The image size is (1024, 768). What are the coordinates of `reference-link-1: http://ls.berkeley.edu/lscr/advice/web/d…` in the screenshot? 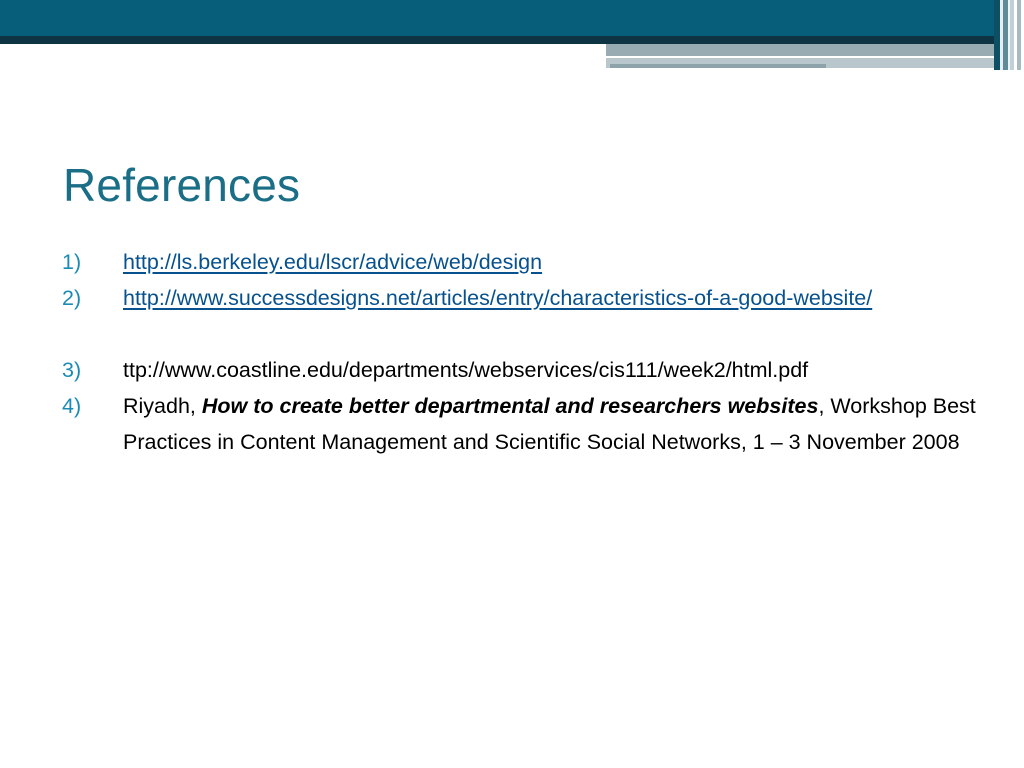 It's located at (332, 262).